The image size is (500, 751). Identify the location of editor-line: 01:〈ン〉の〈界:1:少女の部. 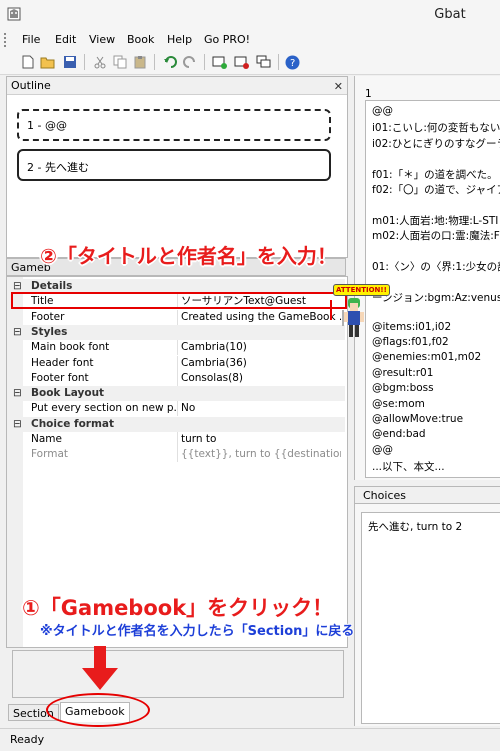
(436, 267).